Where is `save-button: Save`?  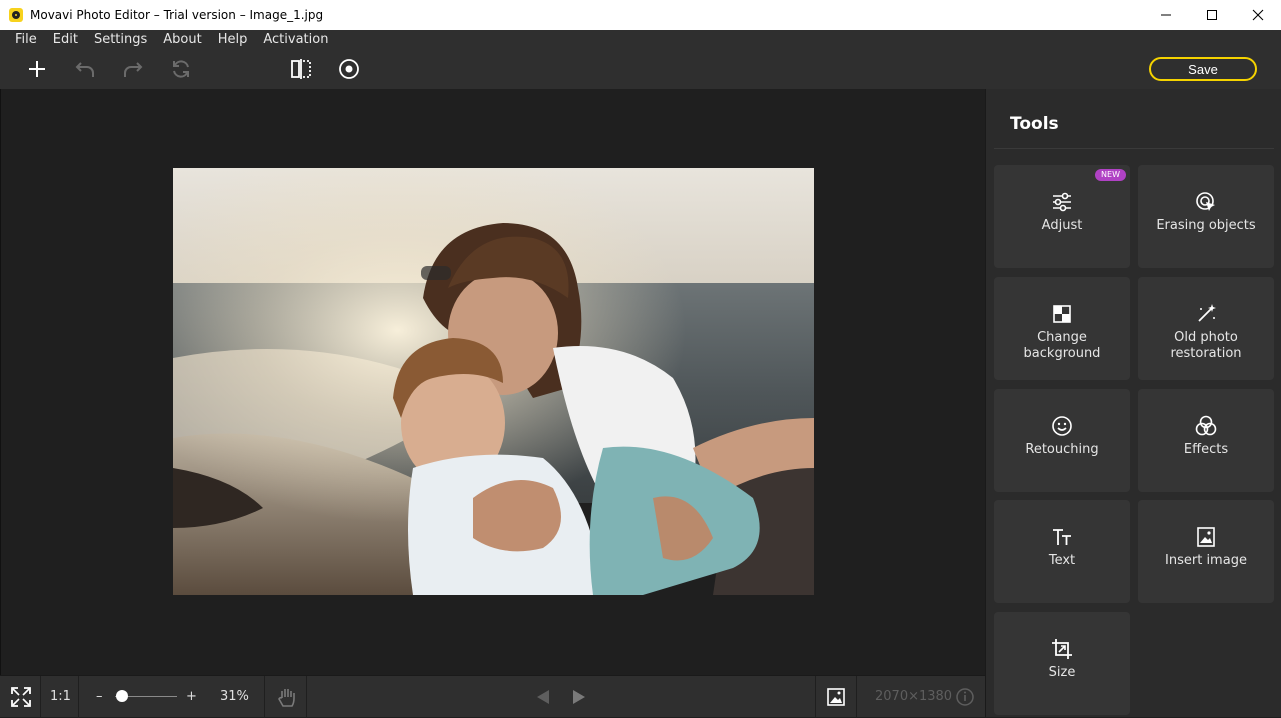
save-button: Save is located at coordinates (1203, 69).